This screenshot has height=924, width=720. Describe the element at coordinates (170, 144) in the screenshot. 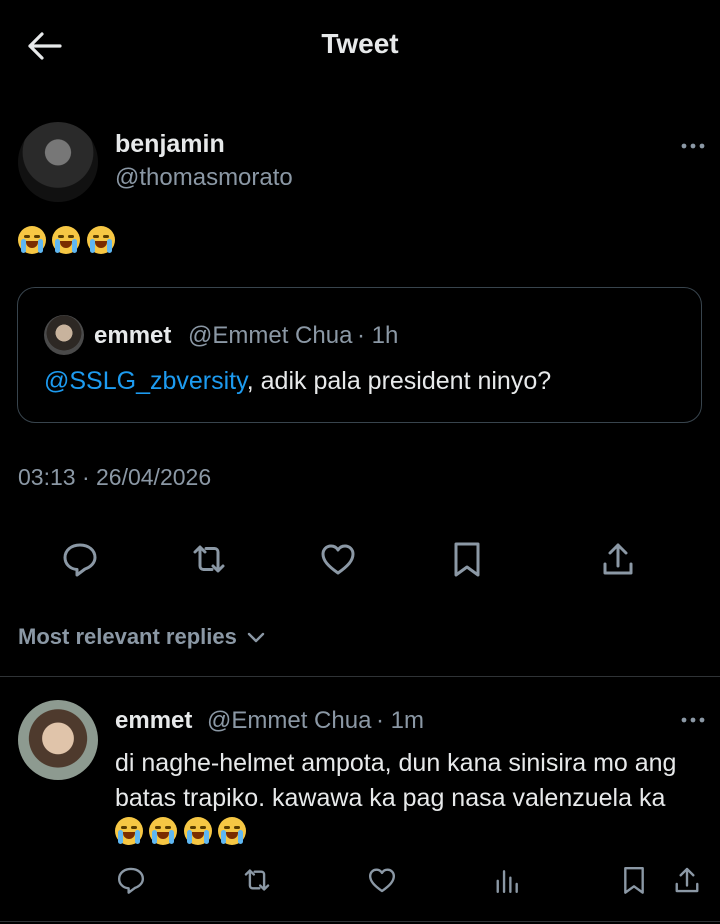

I see `author-name: benjamin` at that location.